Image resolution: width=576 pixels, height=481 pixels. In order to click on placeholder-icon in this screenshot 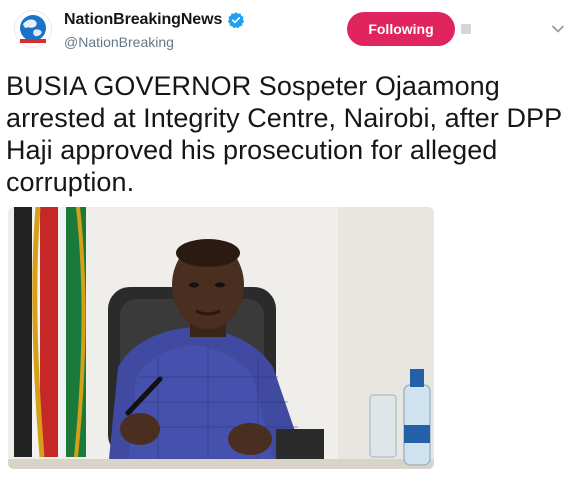, I will do `click(466, 29)`.